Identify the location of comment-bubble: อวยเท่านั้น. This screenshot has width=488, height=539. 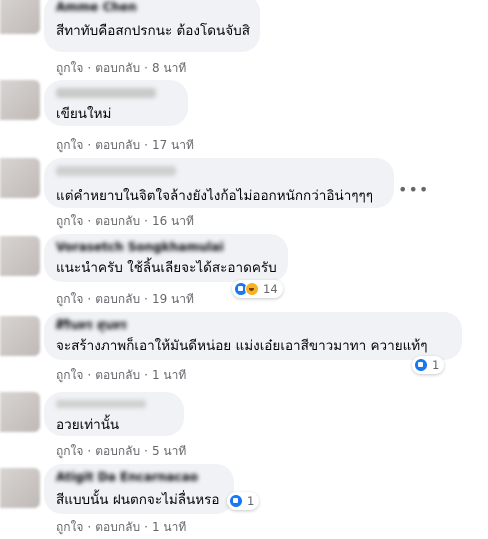
(114, 414).